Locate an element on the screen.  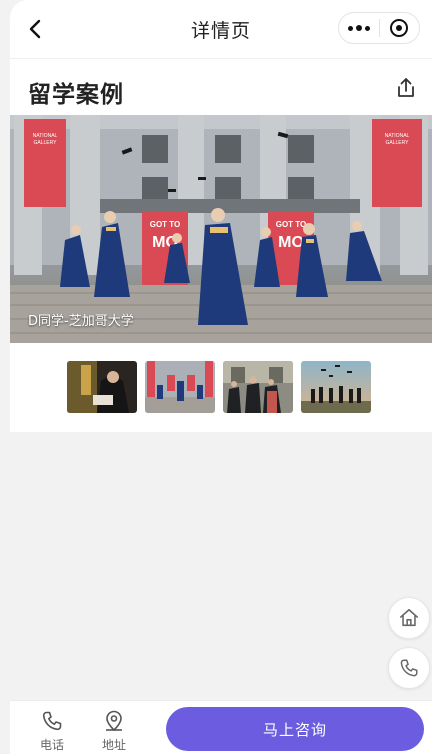
navigation-title: 详情页 is located at coordinates (220, 30).